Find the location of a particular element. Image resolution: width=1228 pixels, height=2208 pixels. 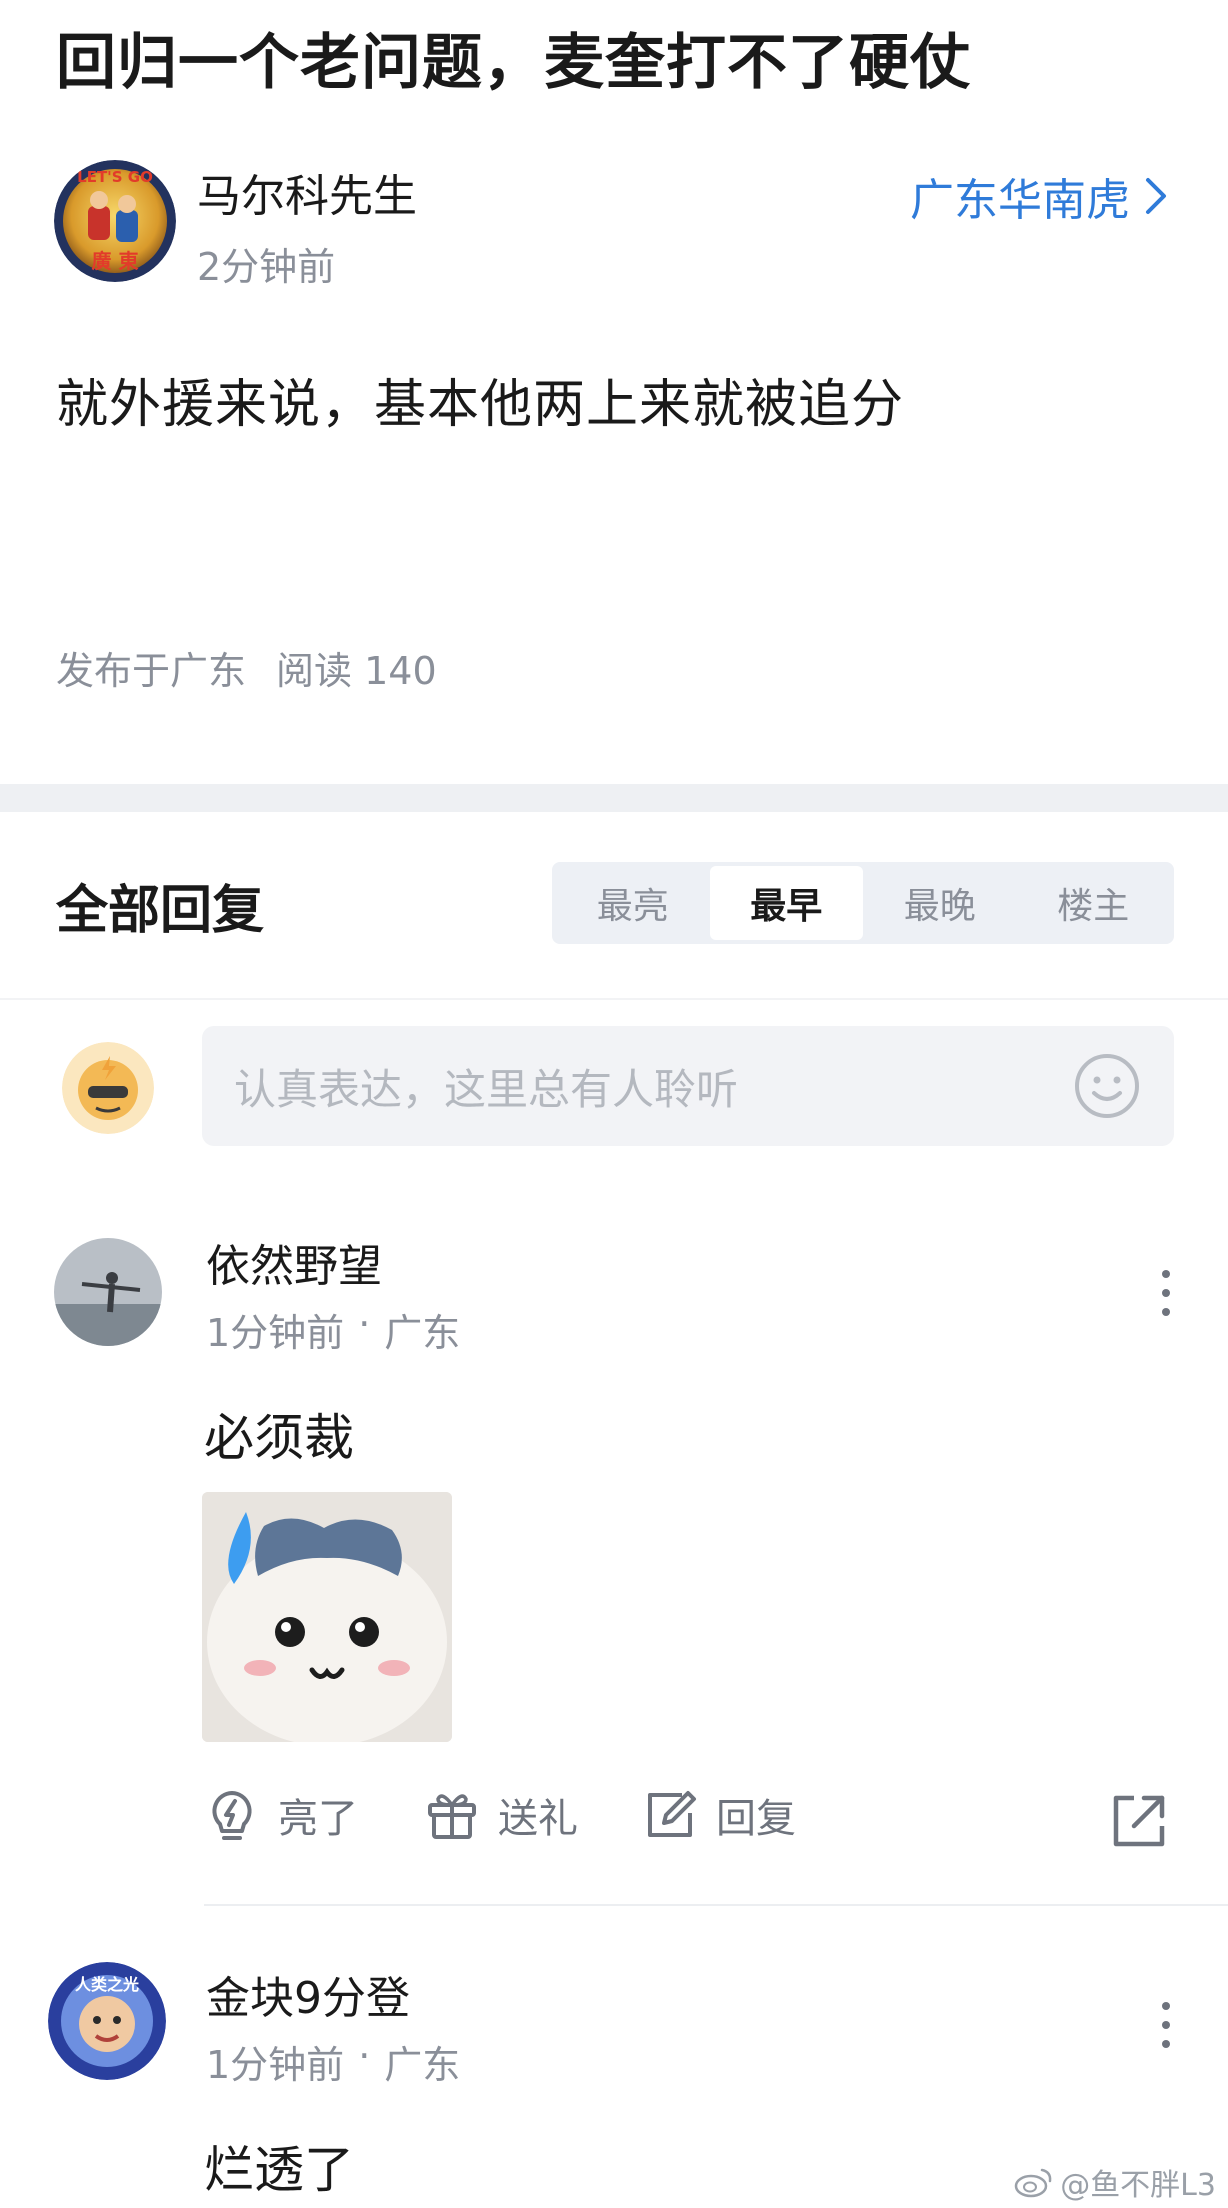

comment-divider is located at coordinates (716, 1905).